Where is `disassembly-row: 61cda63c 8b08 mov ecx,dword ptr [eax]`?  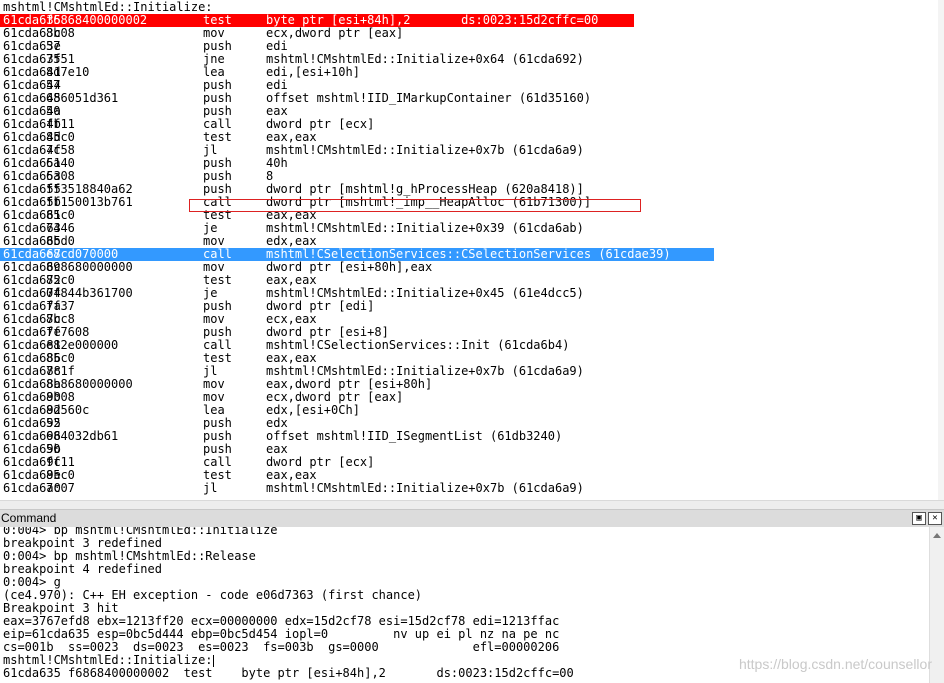 disassembly-row: 61cda63c 8b08 mov ecx,dword ptr [eax] is located at coordinates (472, 33).